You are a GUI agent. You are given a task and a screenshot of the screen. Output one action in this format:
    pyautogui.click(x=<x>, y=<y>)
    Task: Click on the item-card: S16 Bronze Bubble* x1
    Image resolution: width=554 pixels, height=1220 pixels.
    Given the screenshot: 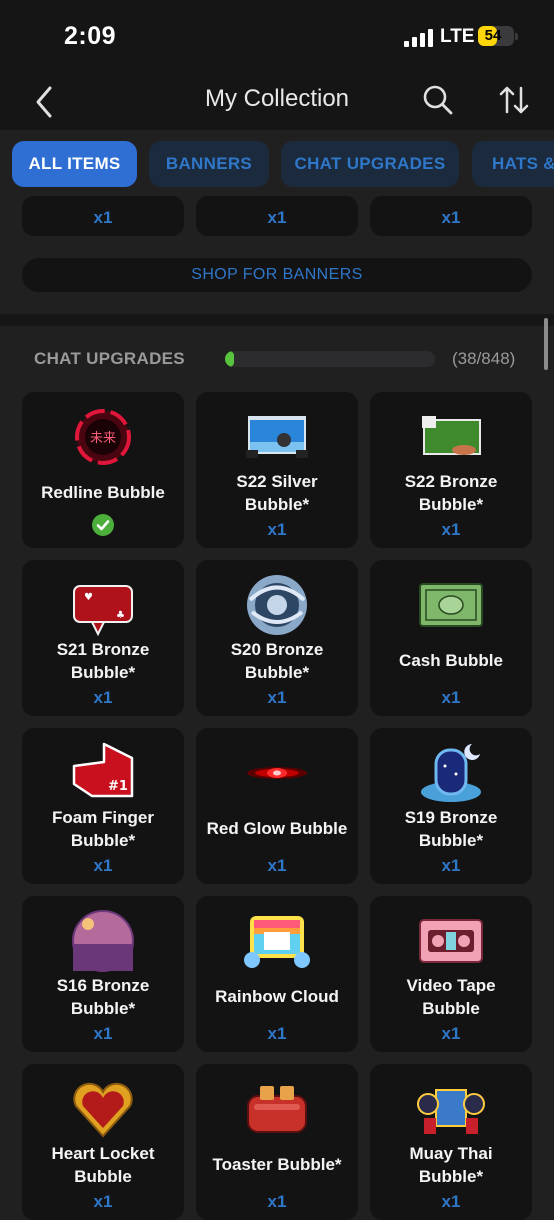 What is the action you would take?
    pyautogui.click(x=103, y=974)
    